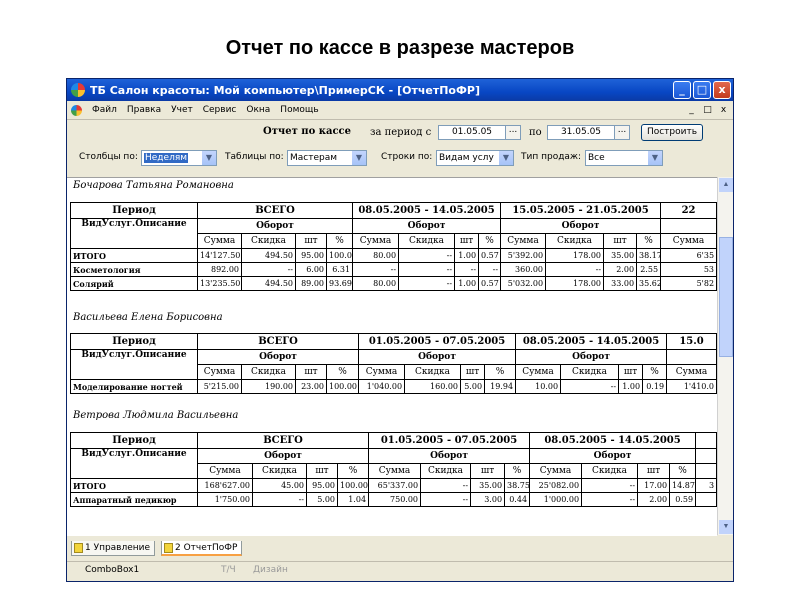 This screenshot has width=800, height=600. I want to click on rows-label: Строки по:, so click(407, 157).